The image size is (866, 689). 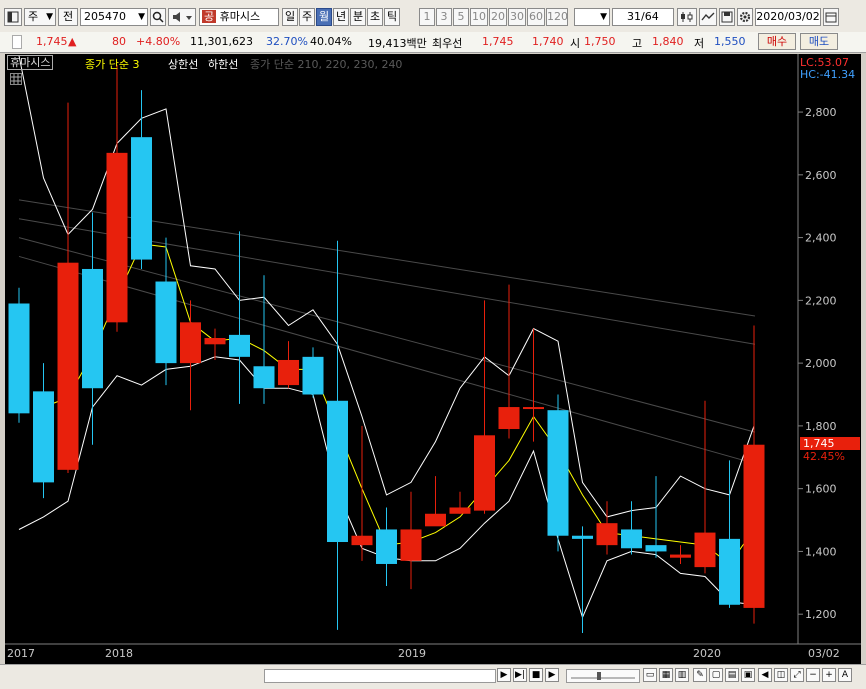 I want to click on expand-icon: ⤢, so click(x=797, y=675).